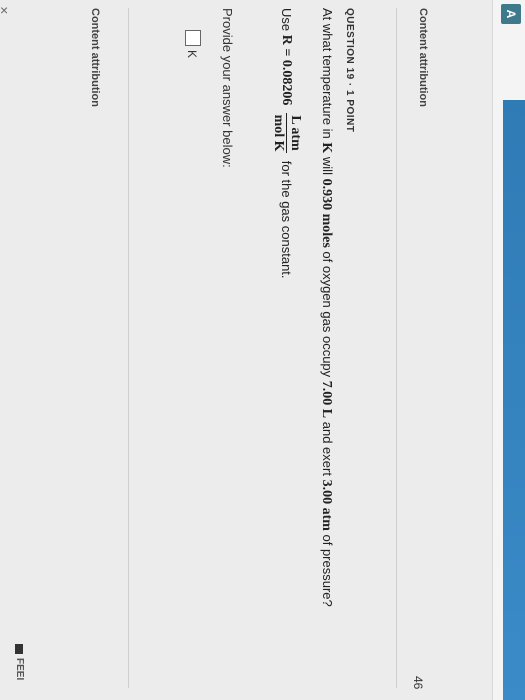 The image size is (525, 700). Describe the element at coordinates (514, 400) in the screenshot. I see `header-bar` at that location.